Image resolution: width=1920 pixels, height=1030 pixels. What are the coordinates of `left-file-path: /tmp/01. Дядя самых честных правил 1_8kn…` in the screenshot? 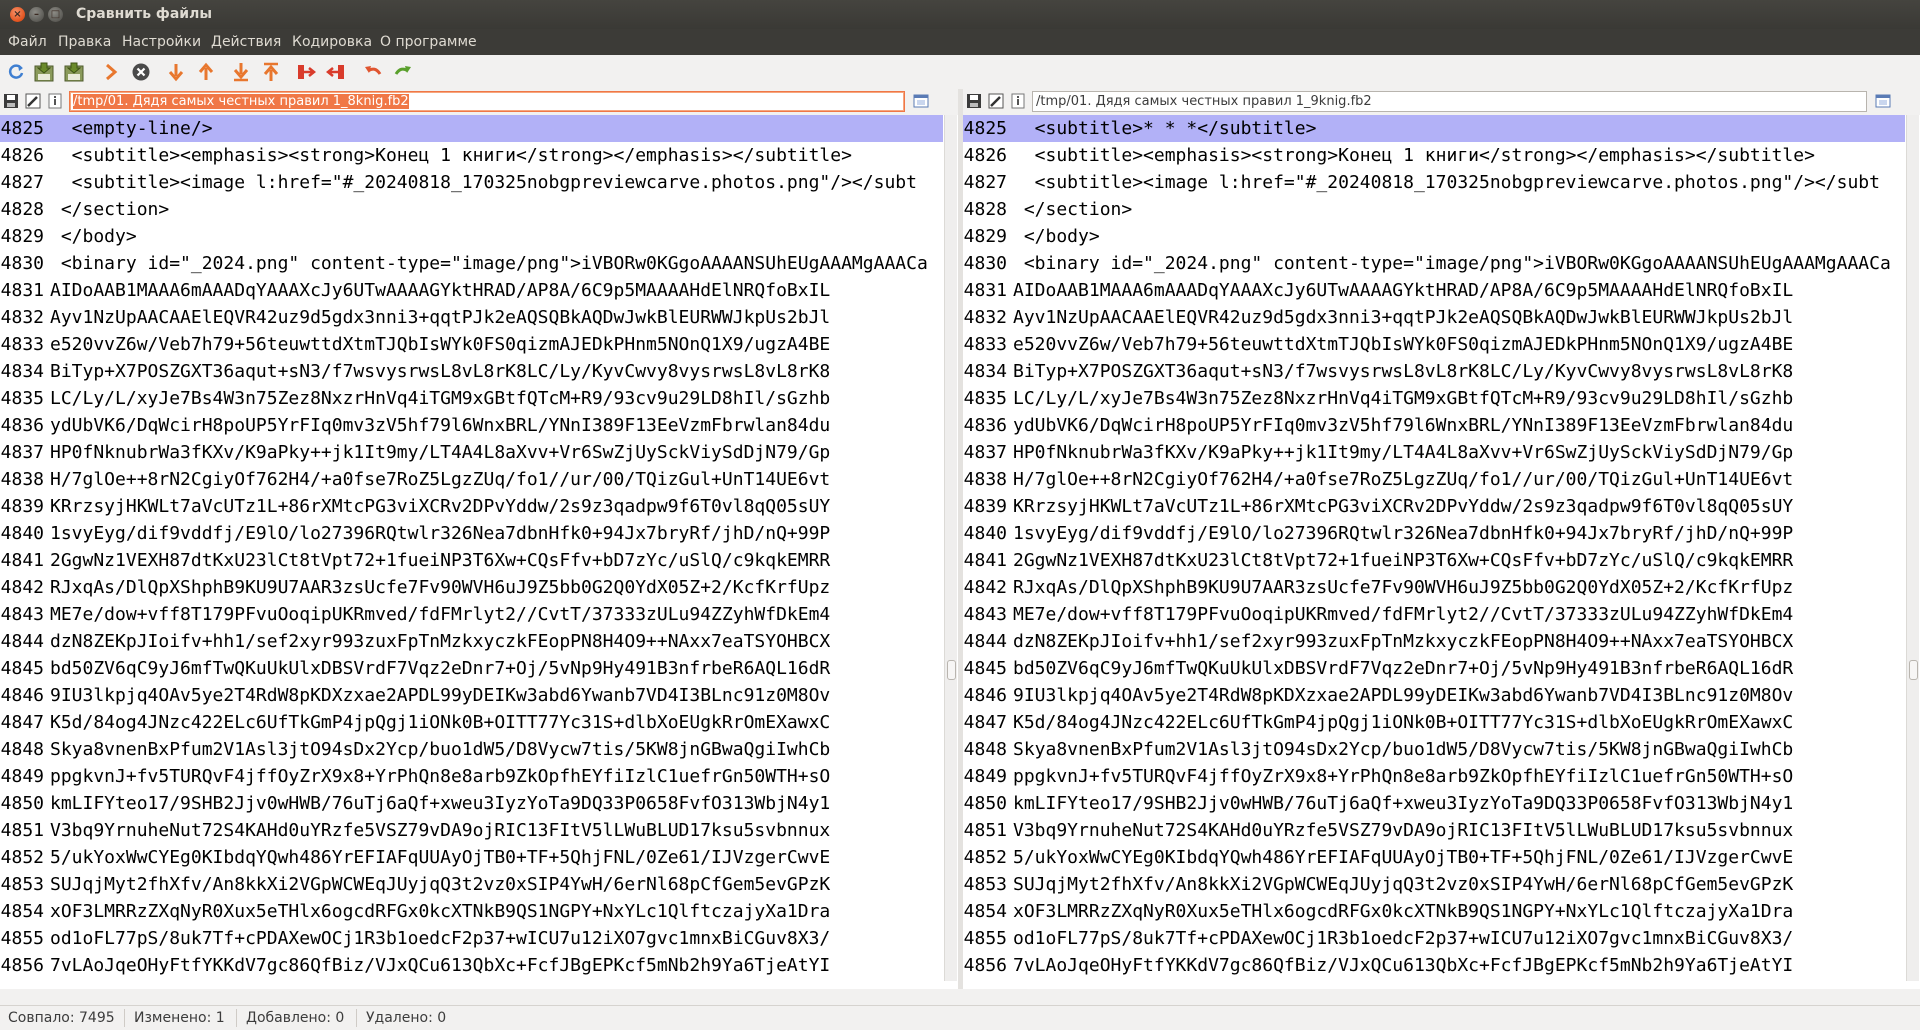 It's located at (487, 101).